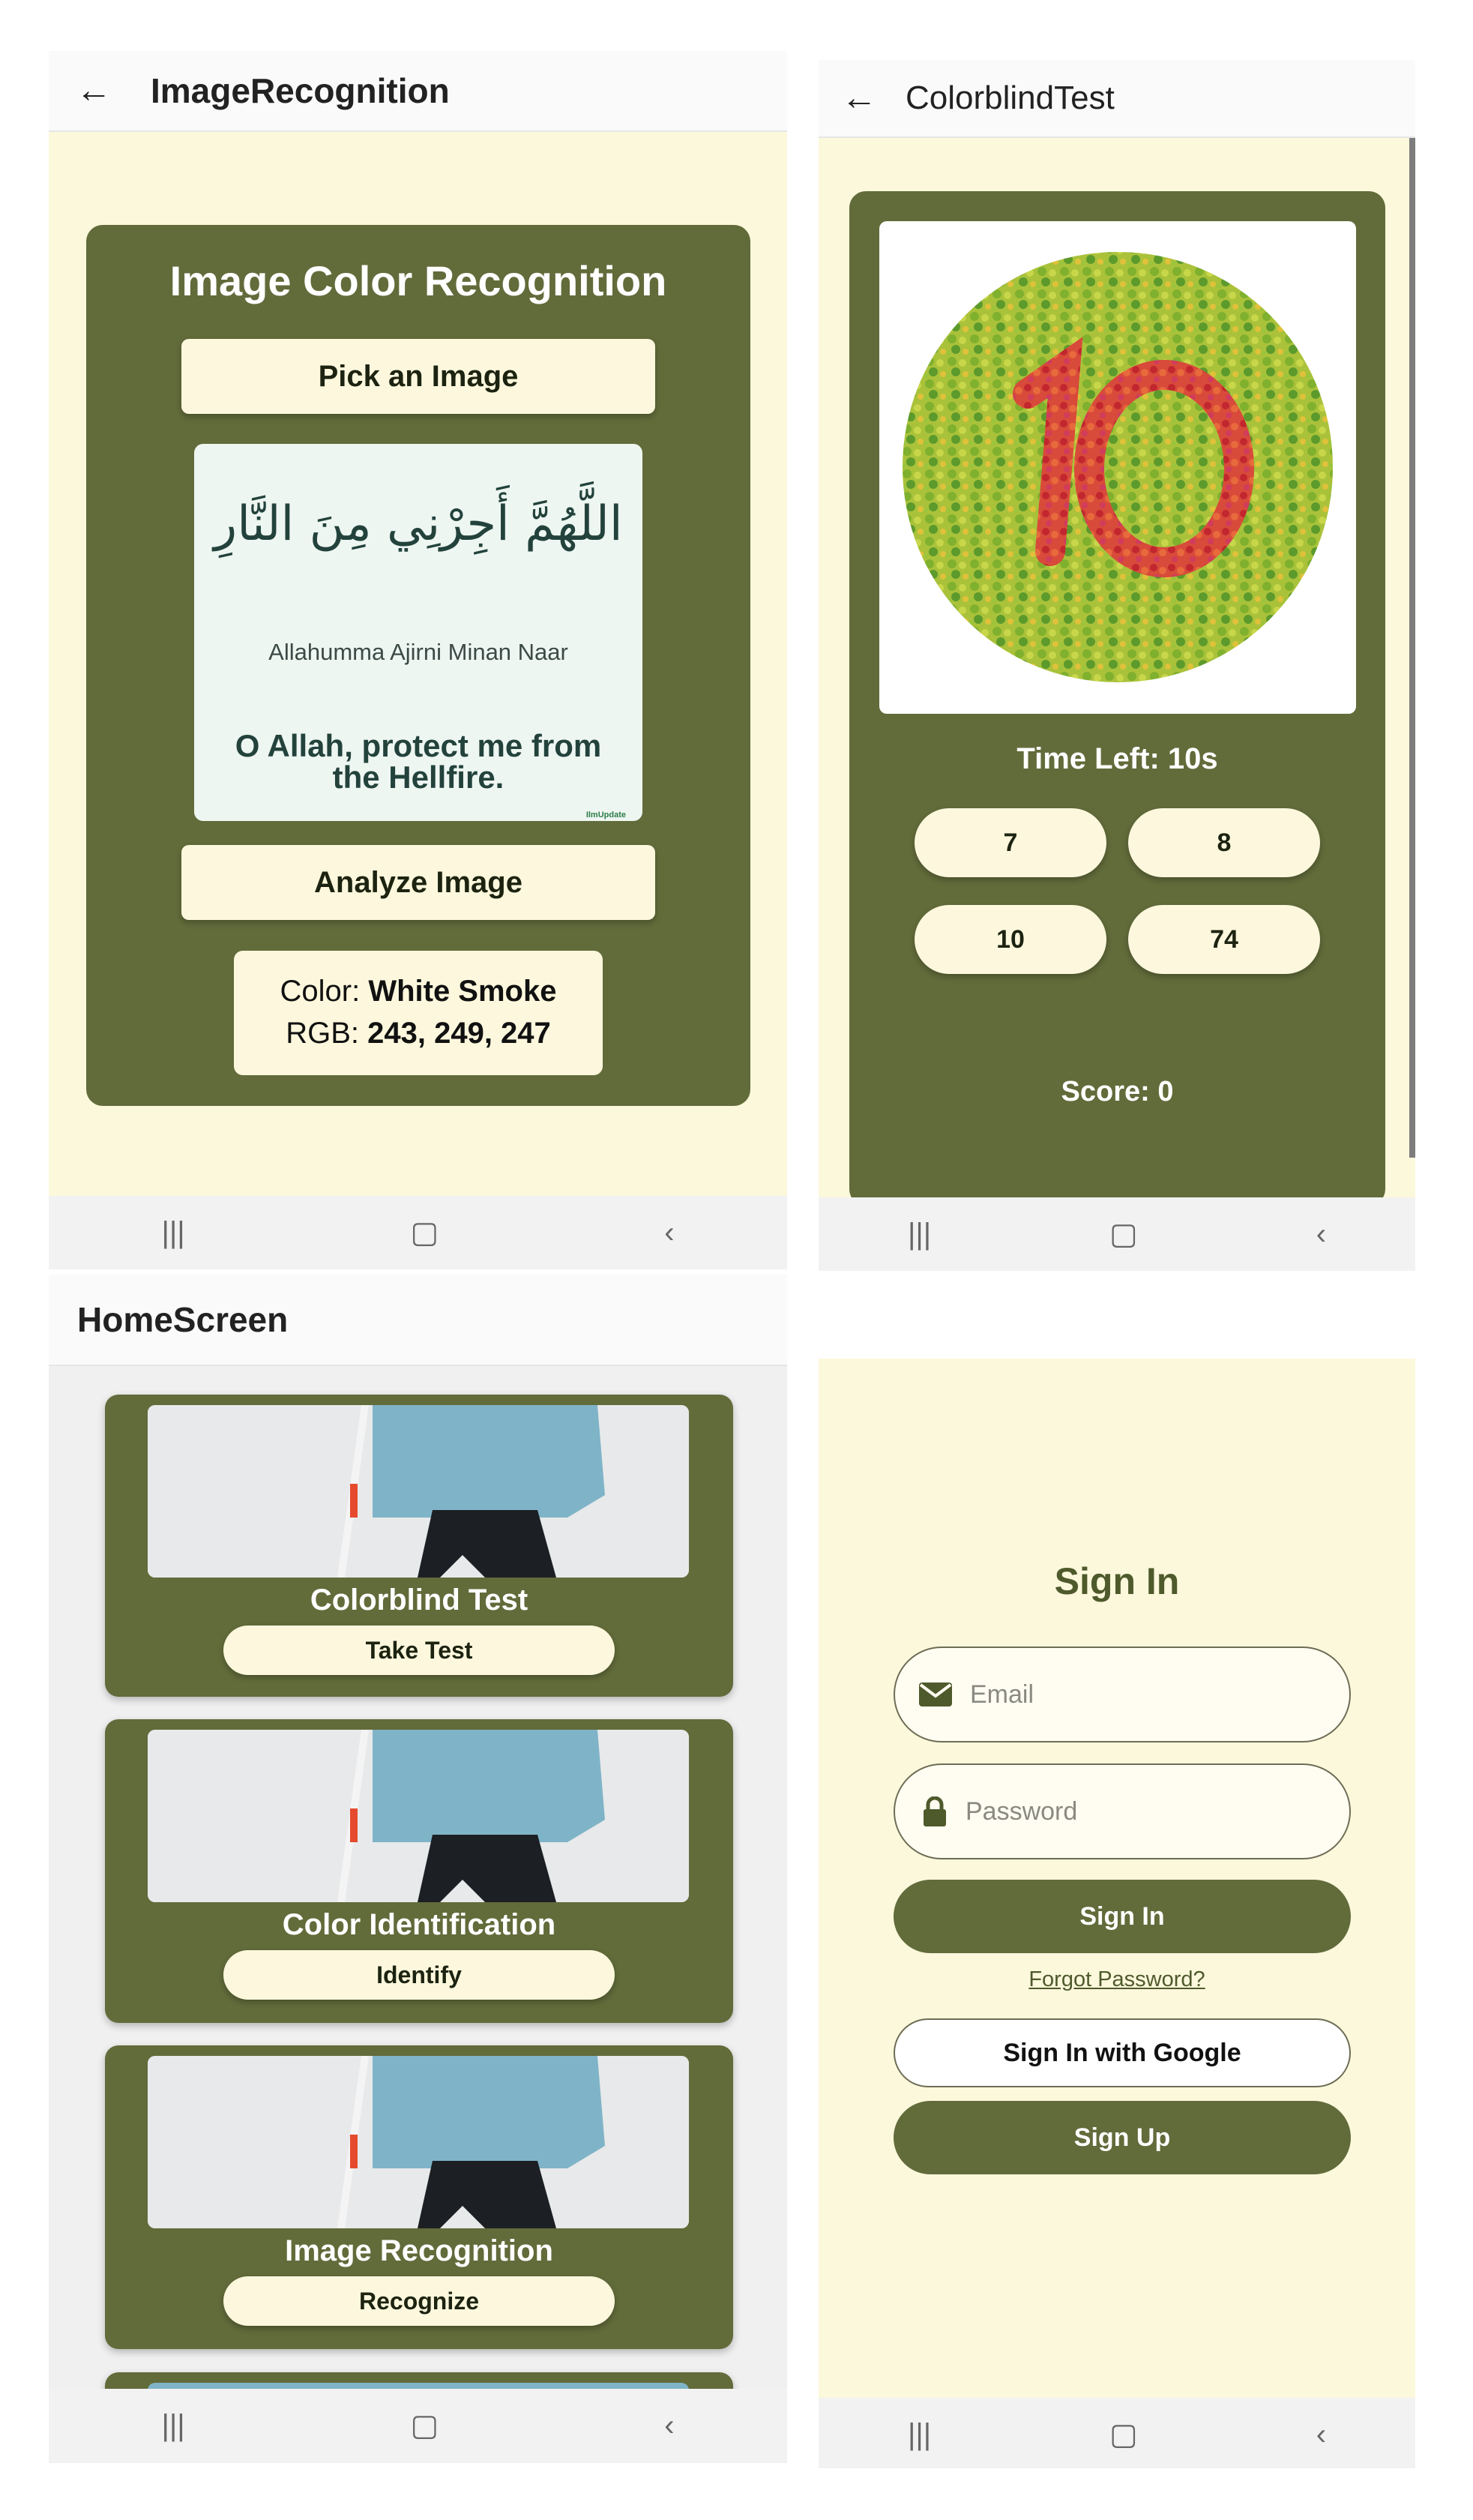  I want to click on take-test-button: Take Test, so click(419, 1650).